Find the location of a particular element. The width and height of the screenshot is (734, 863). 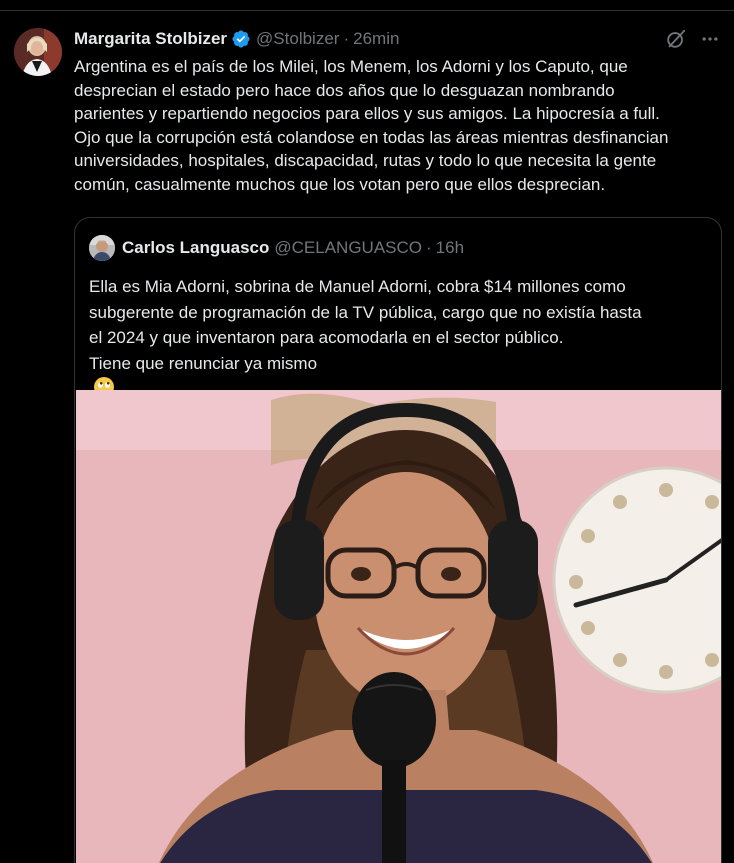

quoted-author-avatar is located at coordinates (102, 248).